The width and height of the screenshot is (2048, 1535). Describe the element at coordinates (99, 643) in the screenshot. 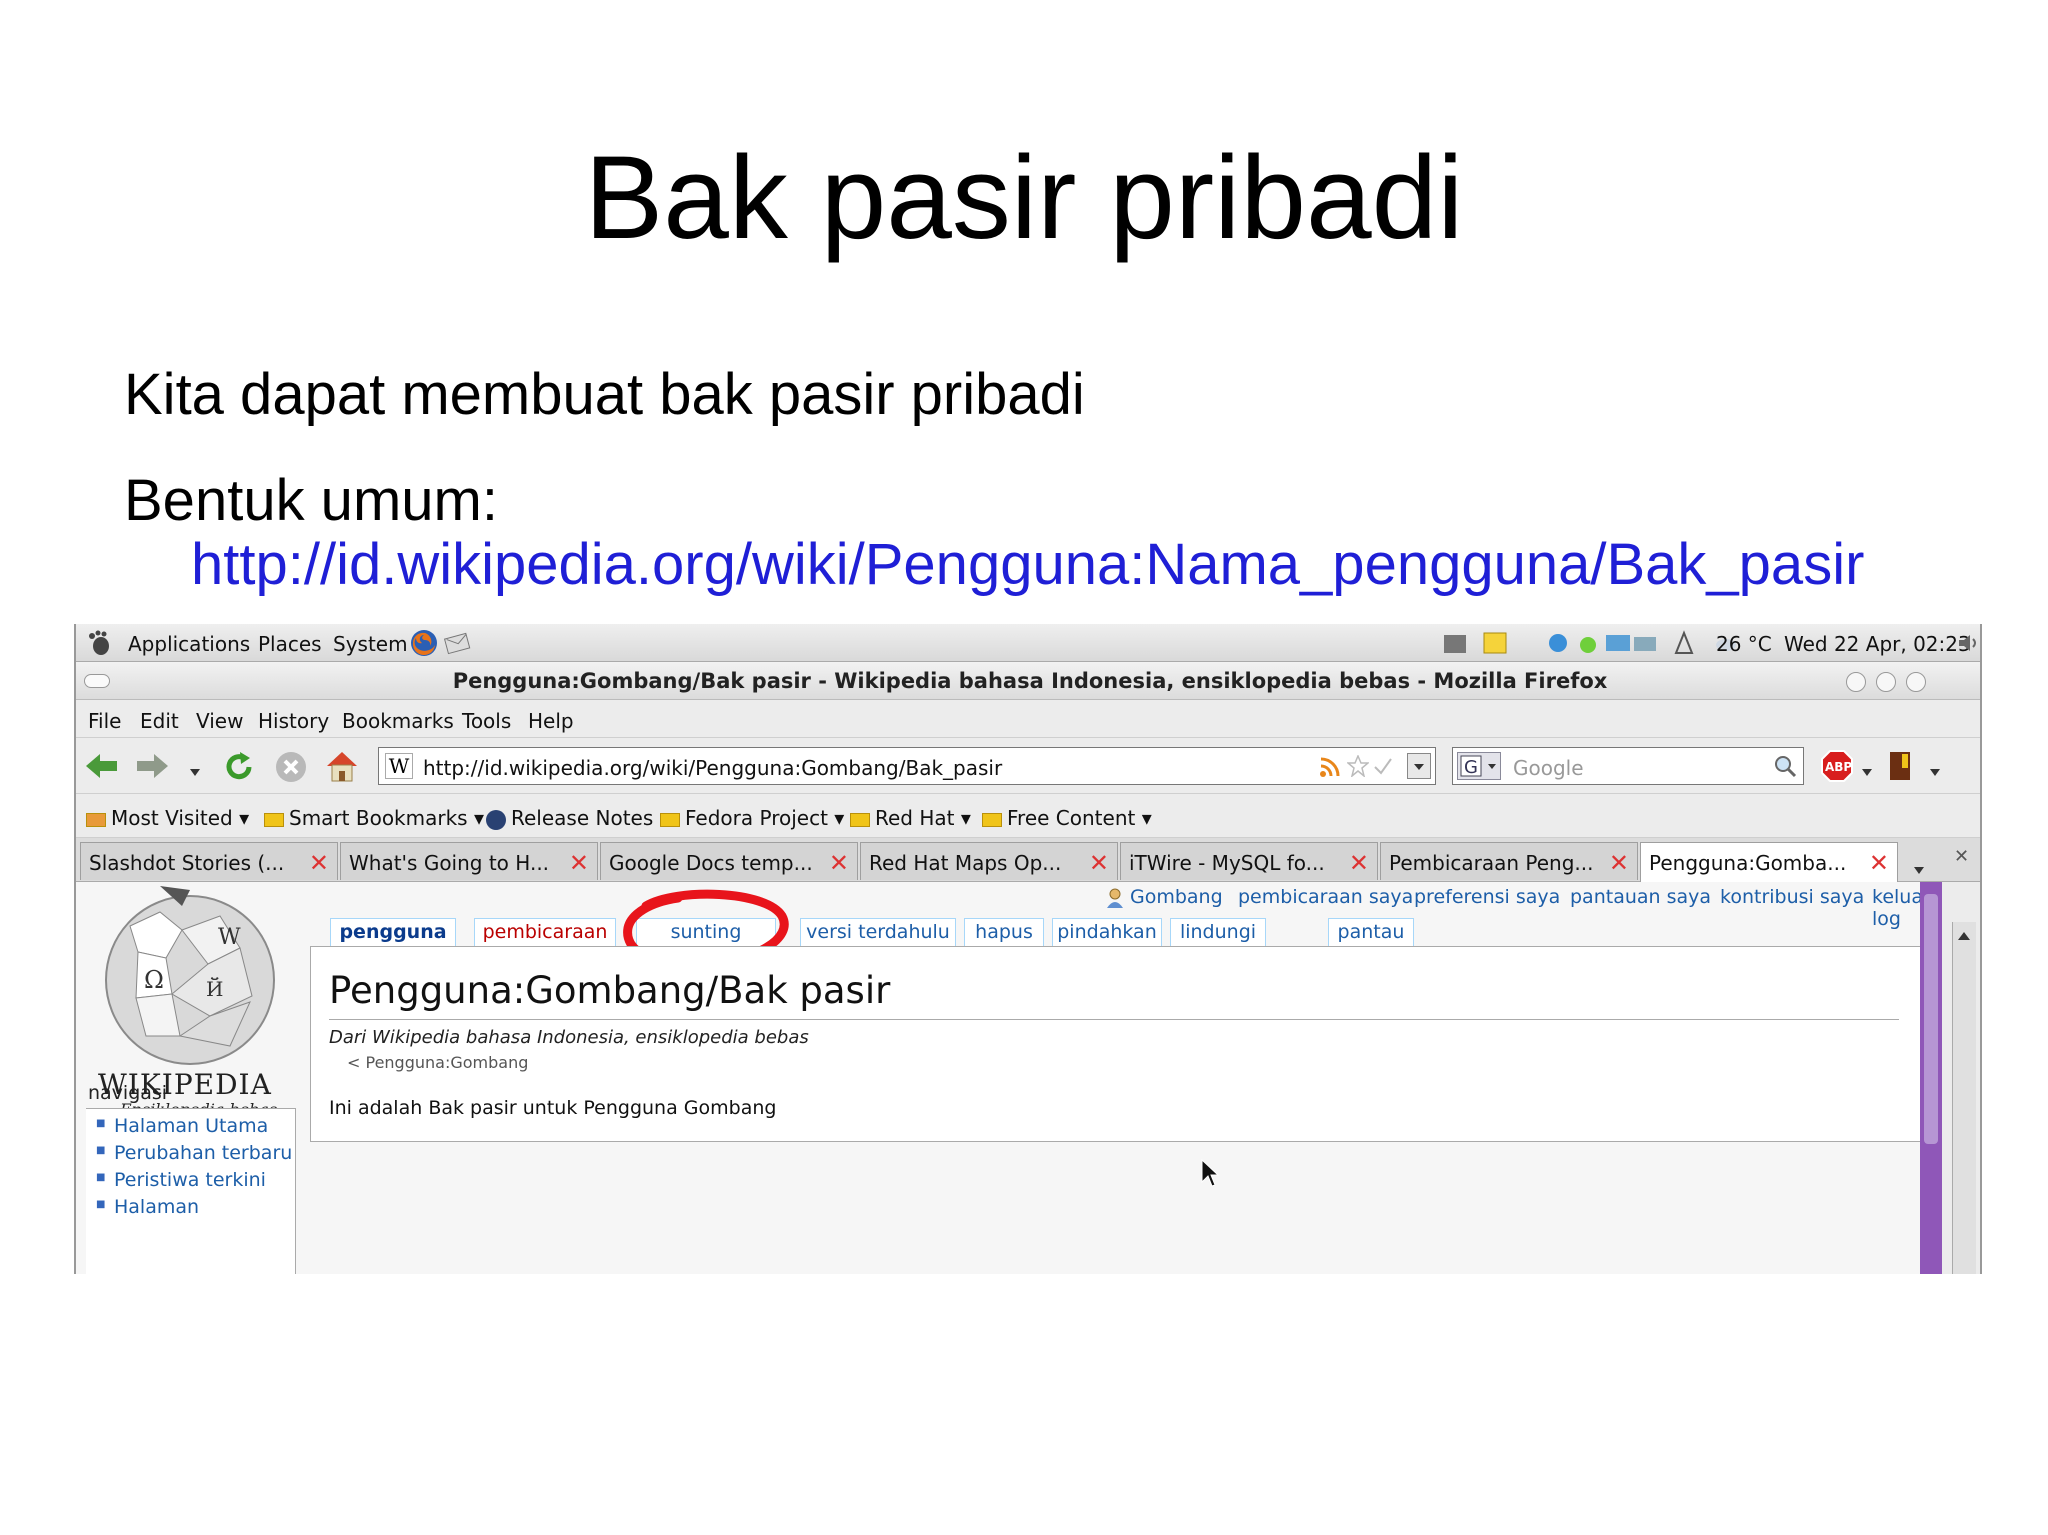

I see `gnome-foot-icon` at that location.